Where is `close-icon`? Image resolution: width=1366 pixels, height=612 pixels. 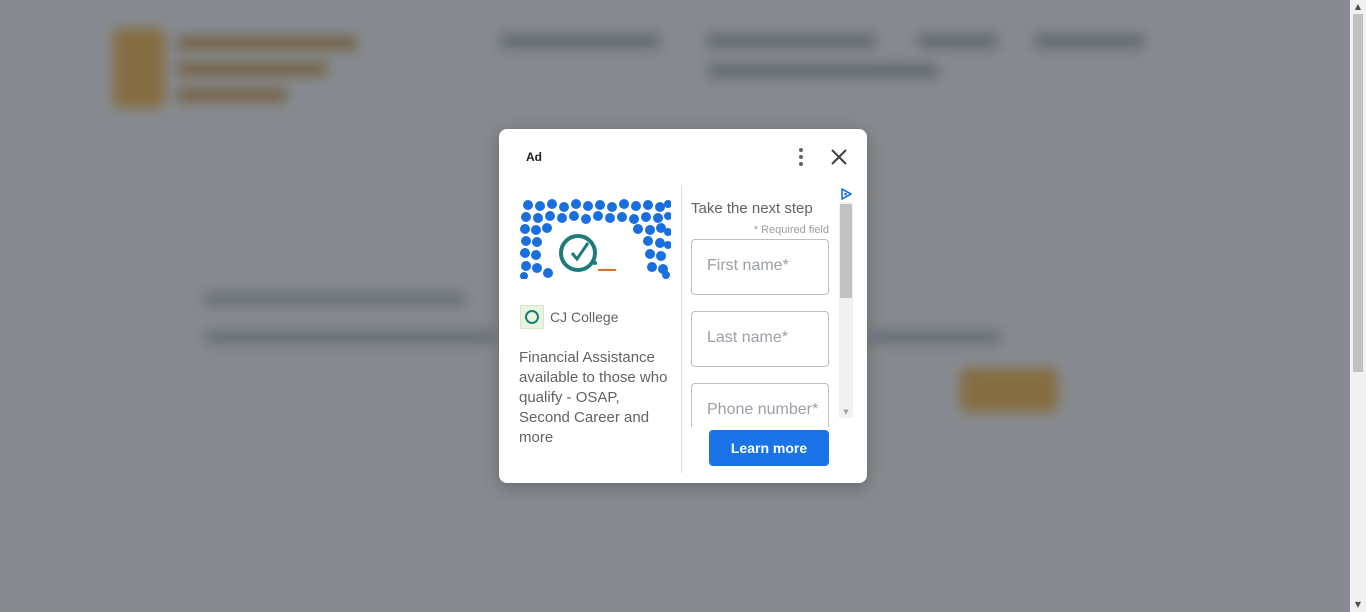 close-icon is located at coordinates (839, 157).